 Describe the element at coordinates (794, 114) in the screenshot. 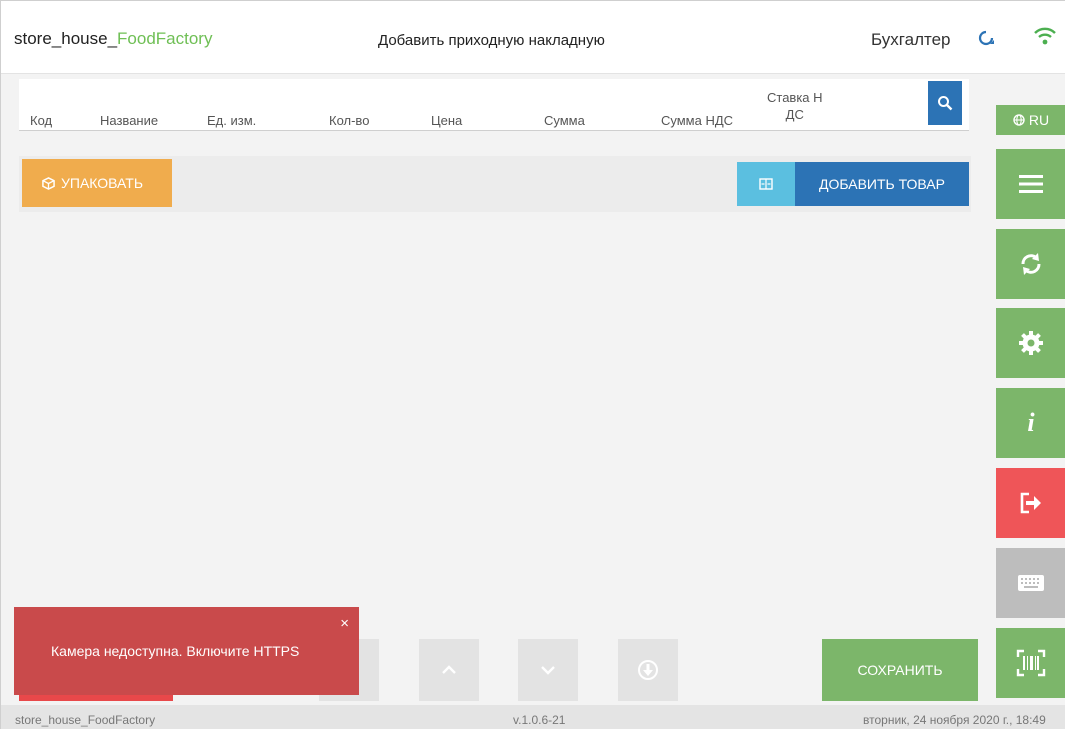

I see `column-header-vat-rate-line2: ДС` at that location.